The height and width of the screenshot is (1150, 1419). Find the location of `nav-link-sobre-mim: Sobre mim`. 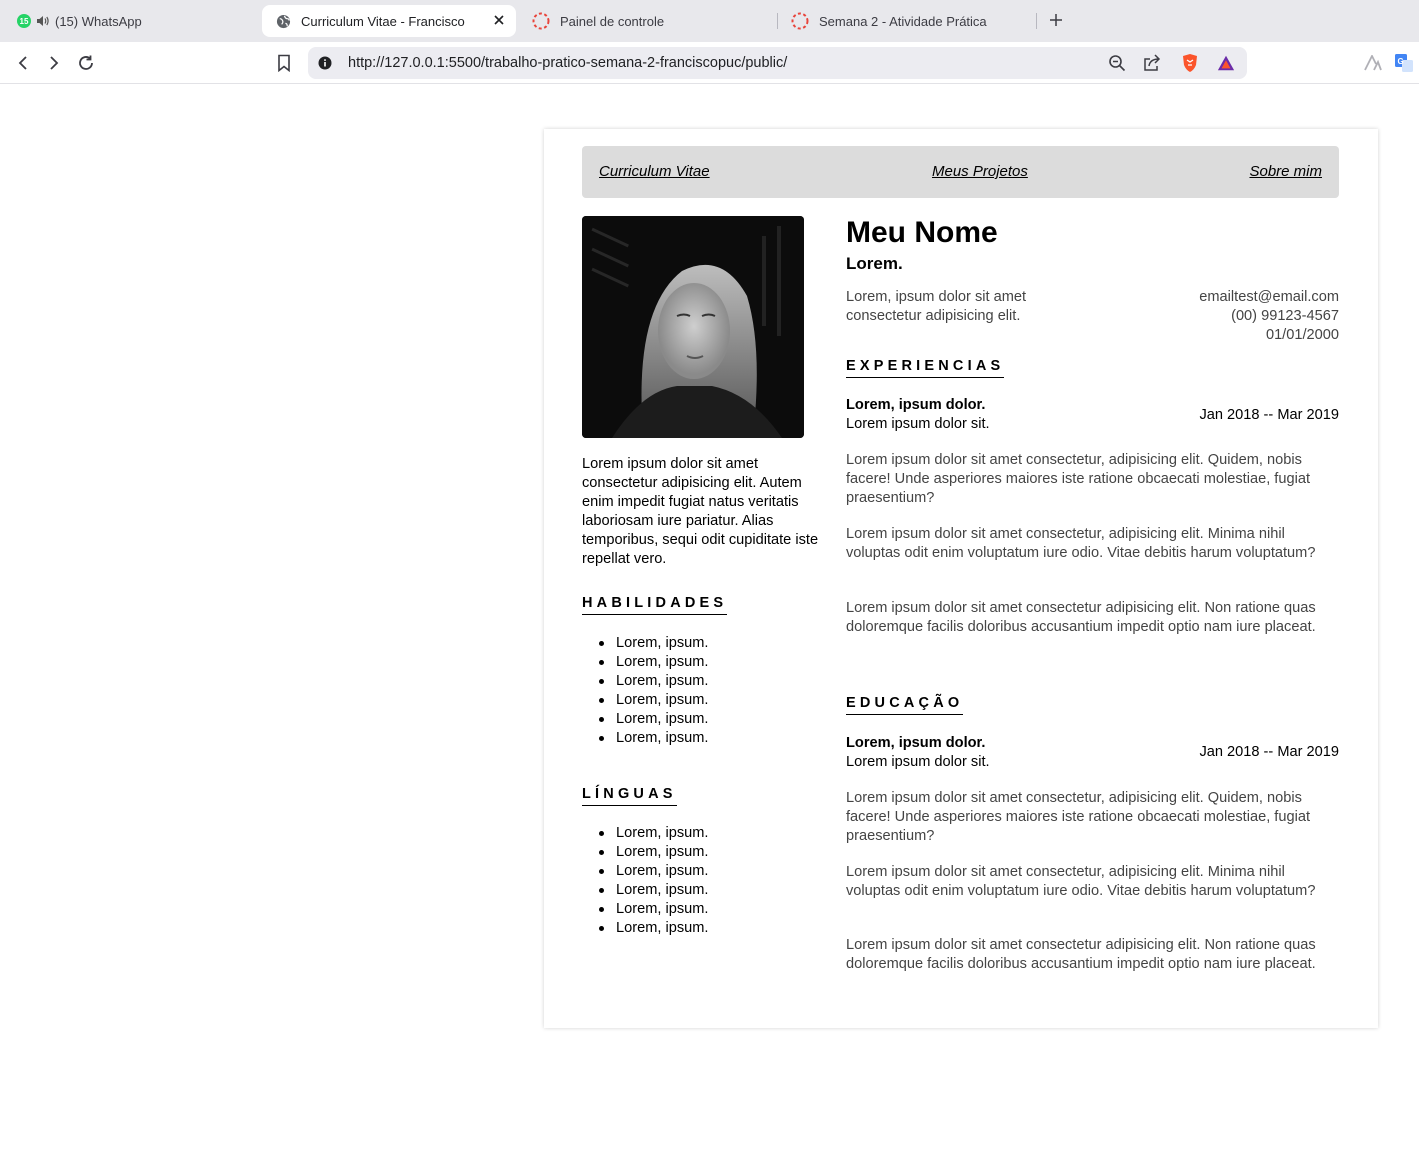

nav-link-sobre-mim: Sobre mim is located at coordinates (1285, 171).